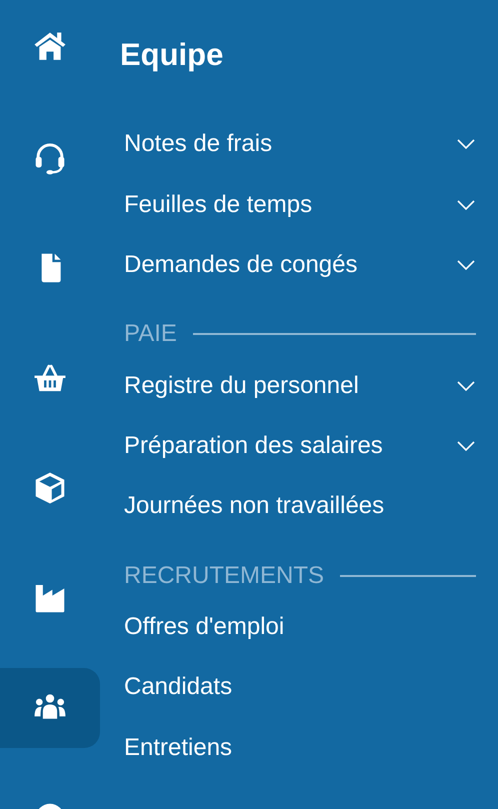 This screenshot has height=809, width=498. I want to click on menu-item: Demandes de congés, so click(300, 265).